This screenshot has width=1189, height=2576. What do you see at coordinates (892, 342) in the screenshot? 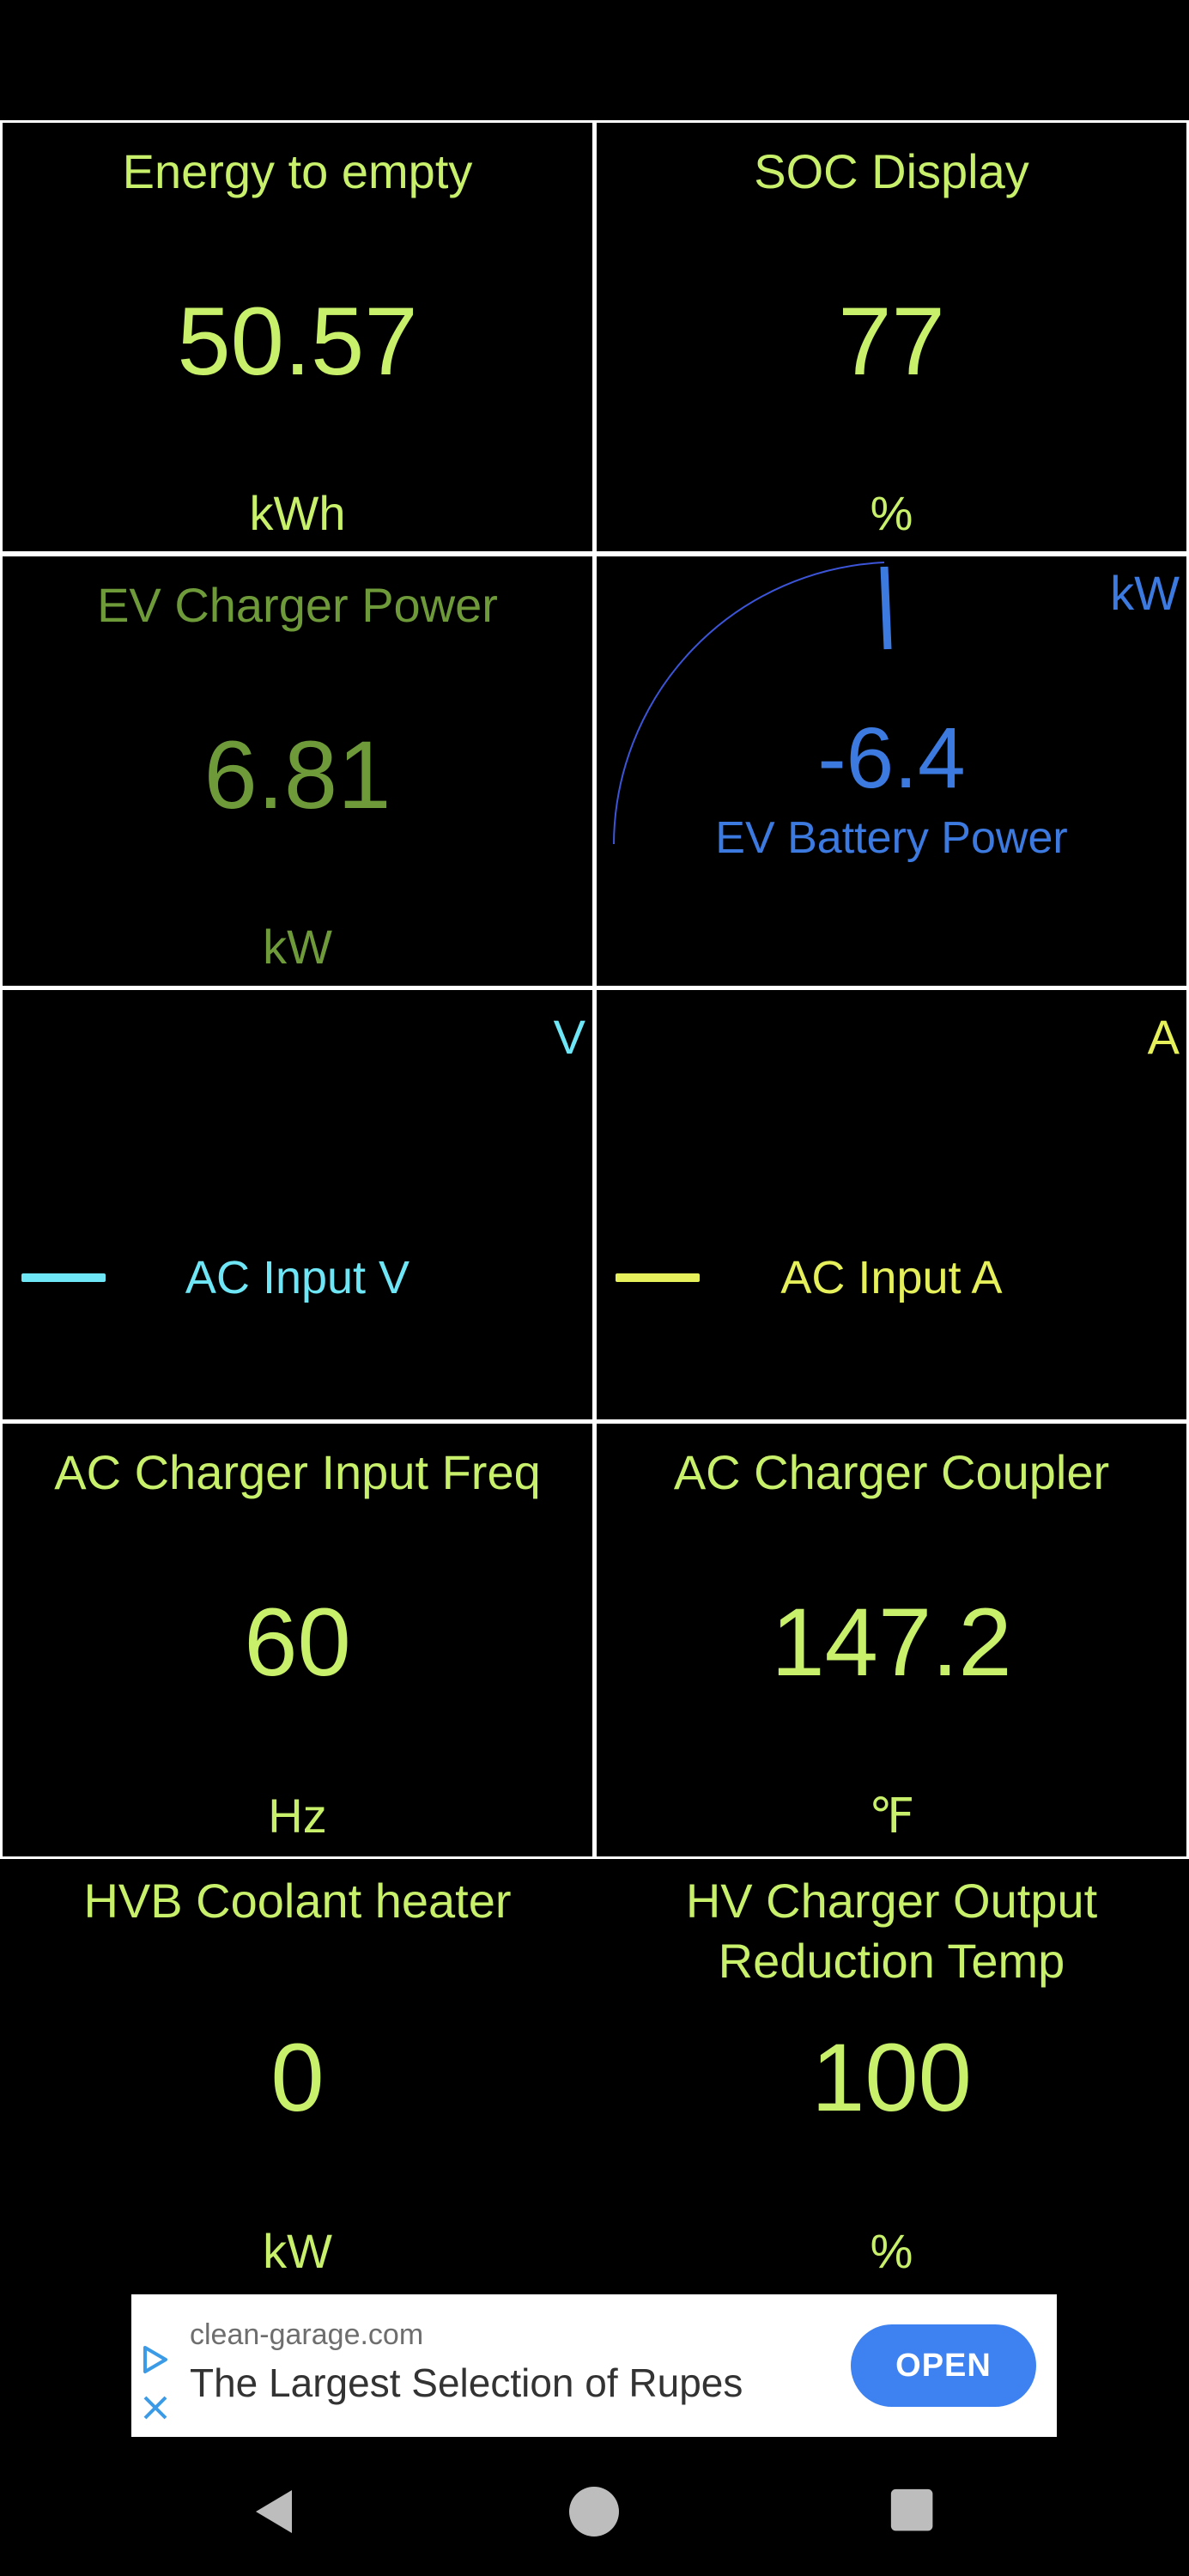
I see `tile-value: 77` at bounding box center [892, 342].